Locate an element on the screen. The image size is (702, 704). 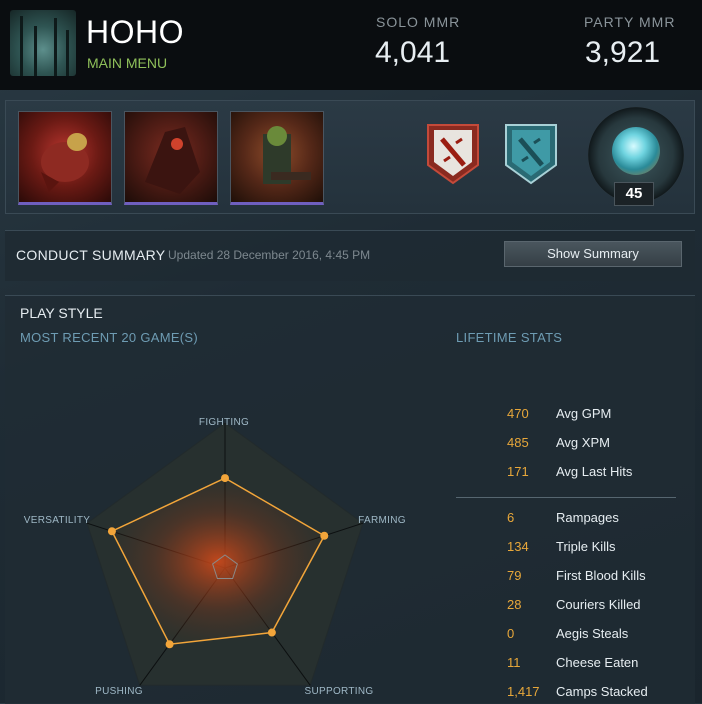
axis-label-fighting: FIGHTING is located at coordinates (224, 422).